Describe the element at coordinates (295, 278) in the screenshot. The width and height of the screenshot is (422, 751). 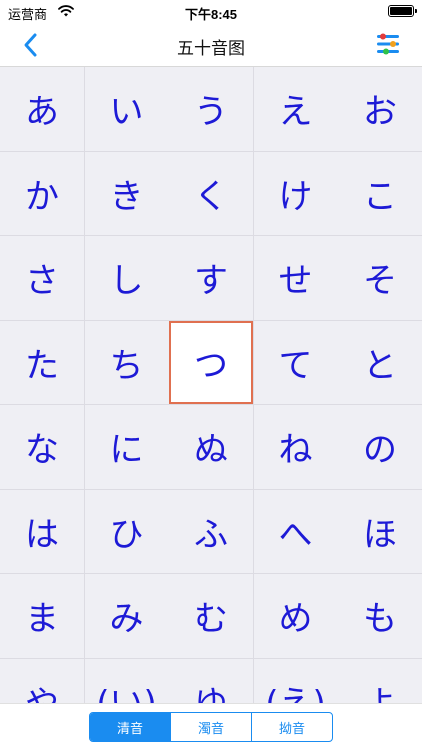
I see `kana-cell: せ` at that location.